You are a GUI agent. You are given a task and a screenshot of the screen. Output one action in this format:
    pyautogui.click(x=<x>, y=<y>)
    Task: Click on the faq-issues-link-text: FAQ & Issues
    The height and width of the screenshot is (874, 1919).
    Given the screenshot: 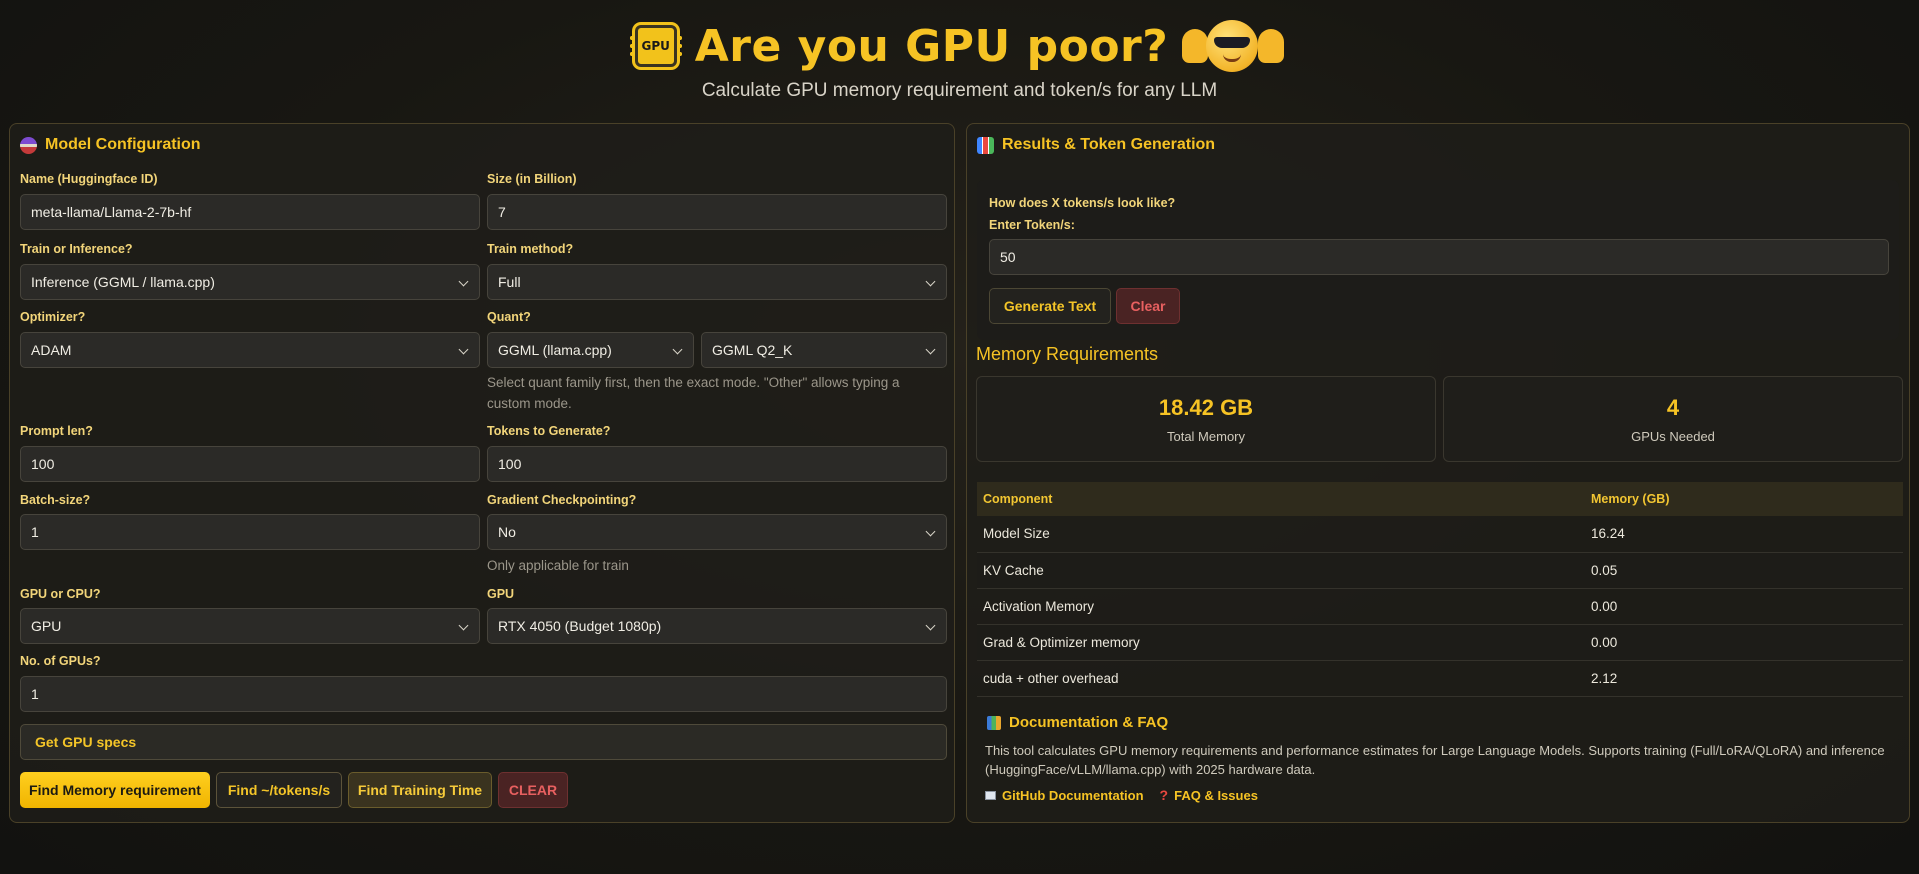 What is the action you would take?
    pyautogui.click(x=1216, y=795)
    